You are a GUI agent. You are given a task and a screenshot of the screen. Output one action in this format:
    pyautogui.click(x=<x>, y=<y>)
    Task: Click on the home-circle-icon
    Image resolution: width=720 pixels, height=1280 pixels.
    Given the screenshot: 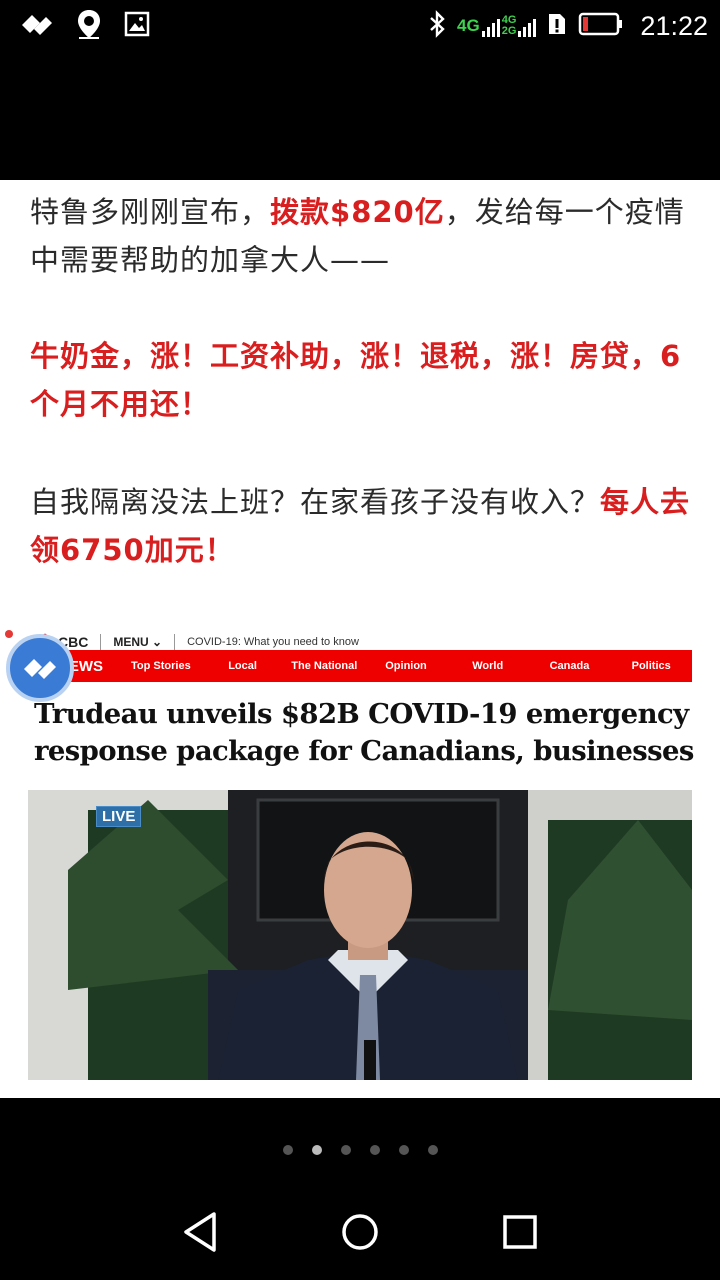 What is the action you would take?
    pyautogui.click(x=360, y=1232)
    